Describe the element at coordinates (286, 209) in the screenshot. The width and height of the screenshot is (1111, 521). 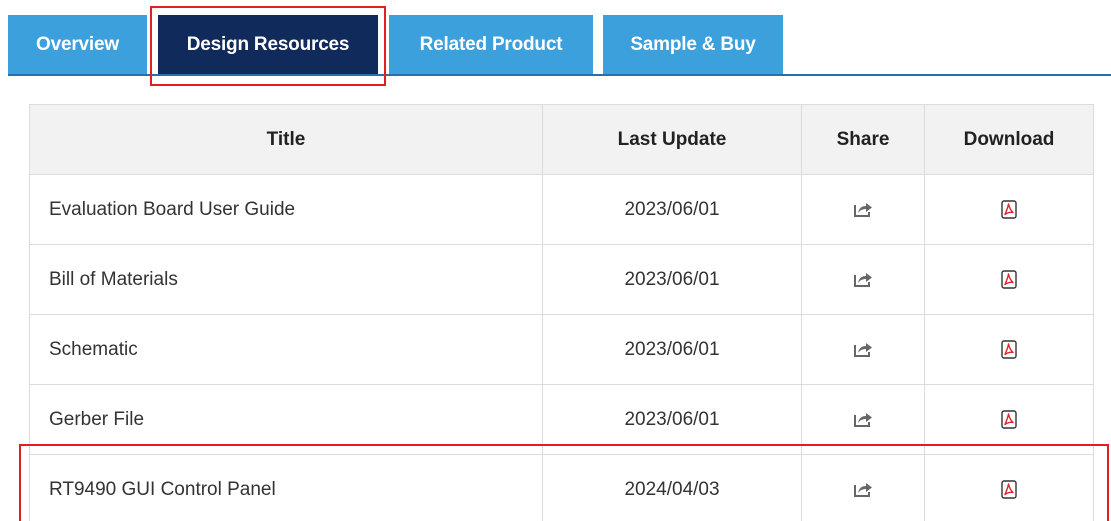
I see `row-title: Evaluation Board User Guide` at that location.